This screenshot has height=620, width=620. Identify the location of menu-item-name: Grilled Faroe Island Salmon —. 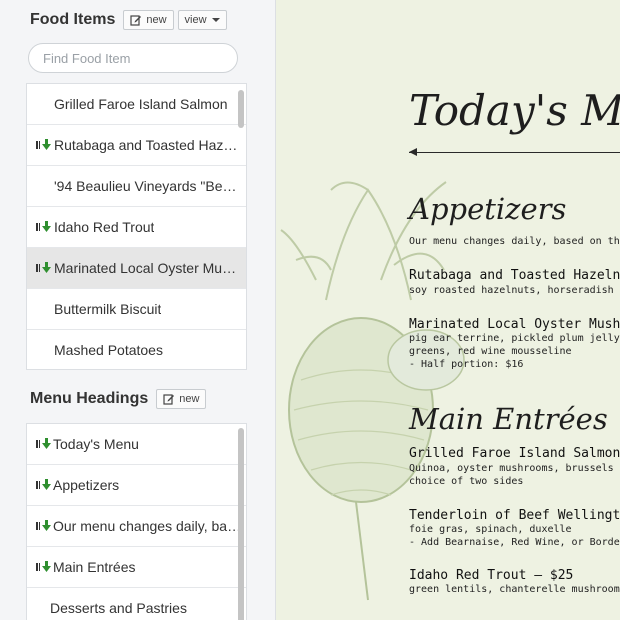
(514, 453).